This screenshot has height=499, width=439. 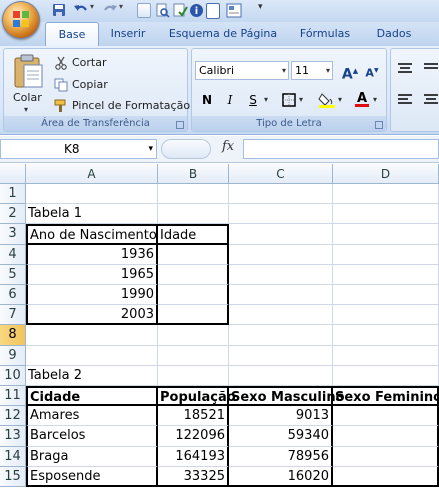 I want to click on cell-c12: 9013, so click(x=281, y=416).